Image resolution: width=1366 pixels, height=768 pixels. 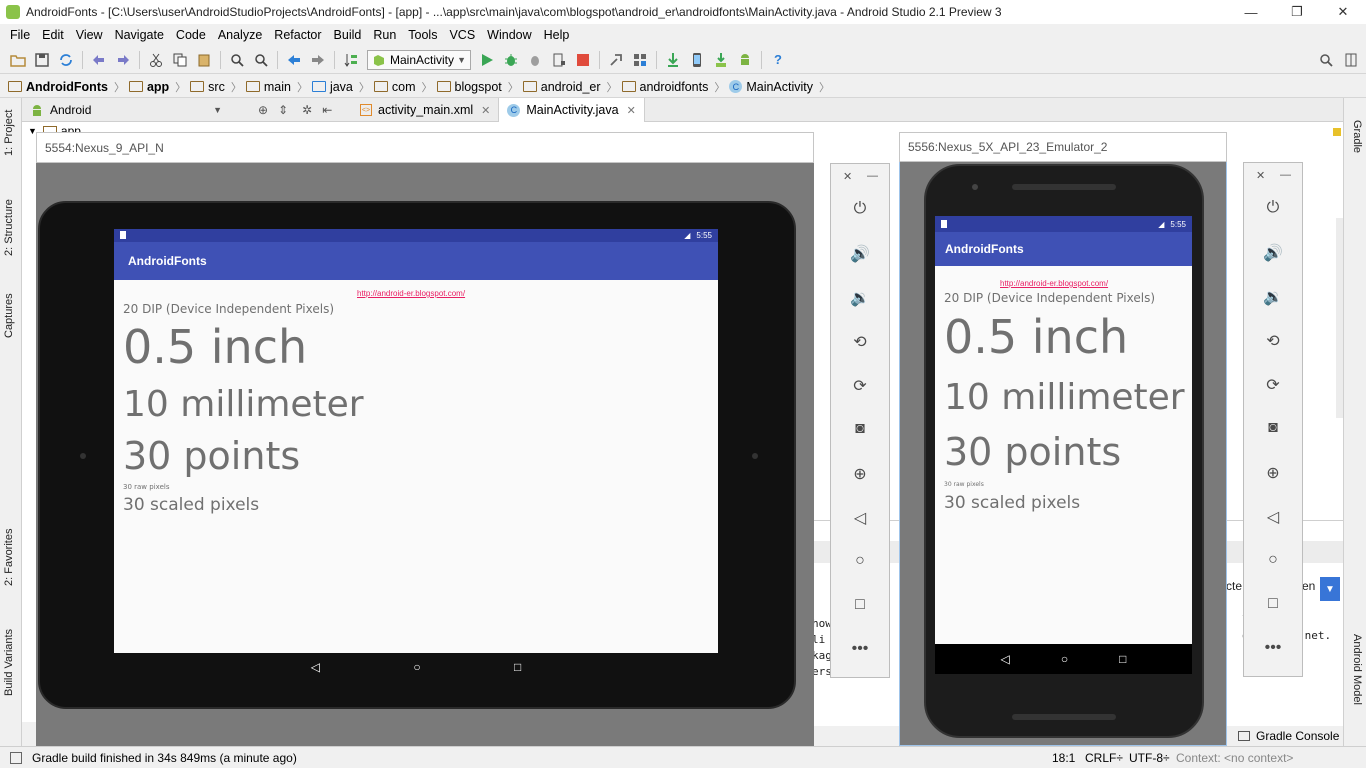 I want to click on project-structure-icon, so click(x=616, y=60).